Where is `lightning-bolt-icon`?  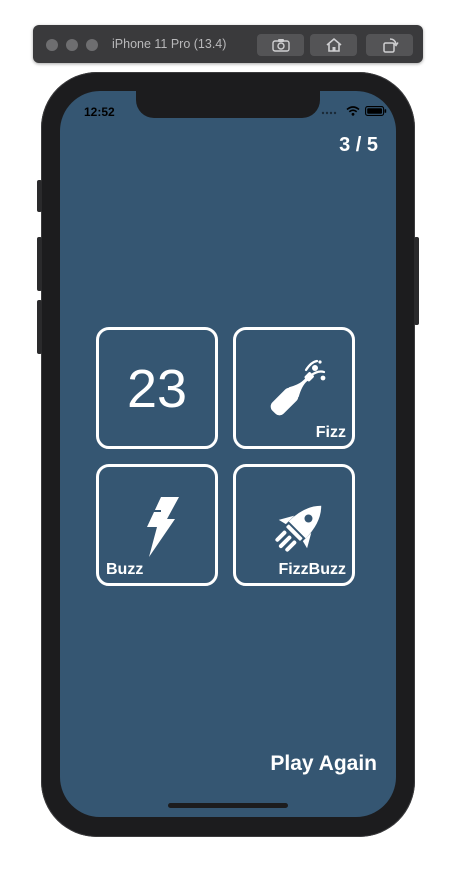 lightning-bolt-icon is located at coordinates (163, 527).